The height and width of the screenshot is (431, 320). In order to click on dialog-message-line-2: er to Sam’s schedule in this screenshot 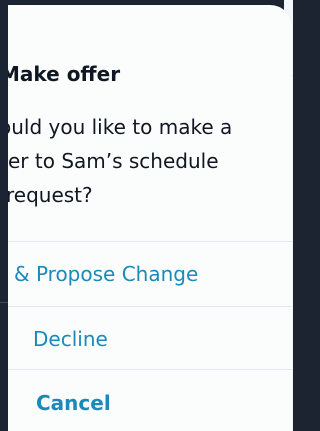, I will do `click(113, 161)`.